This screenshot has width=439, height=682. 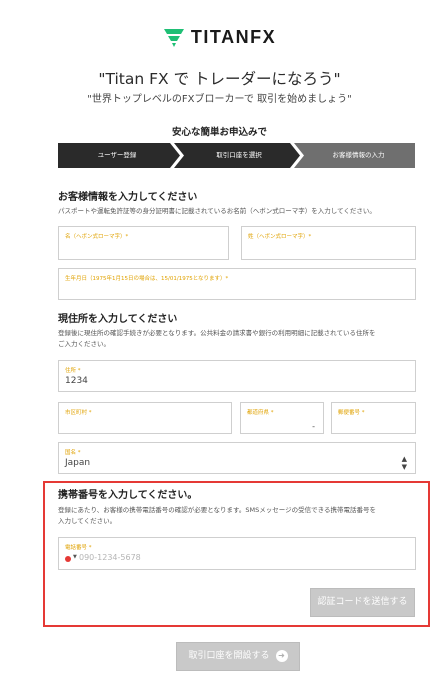 I want to click on japan-flag-icon, so click(x=68, y=559).